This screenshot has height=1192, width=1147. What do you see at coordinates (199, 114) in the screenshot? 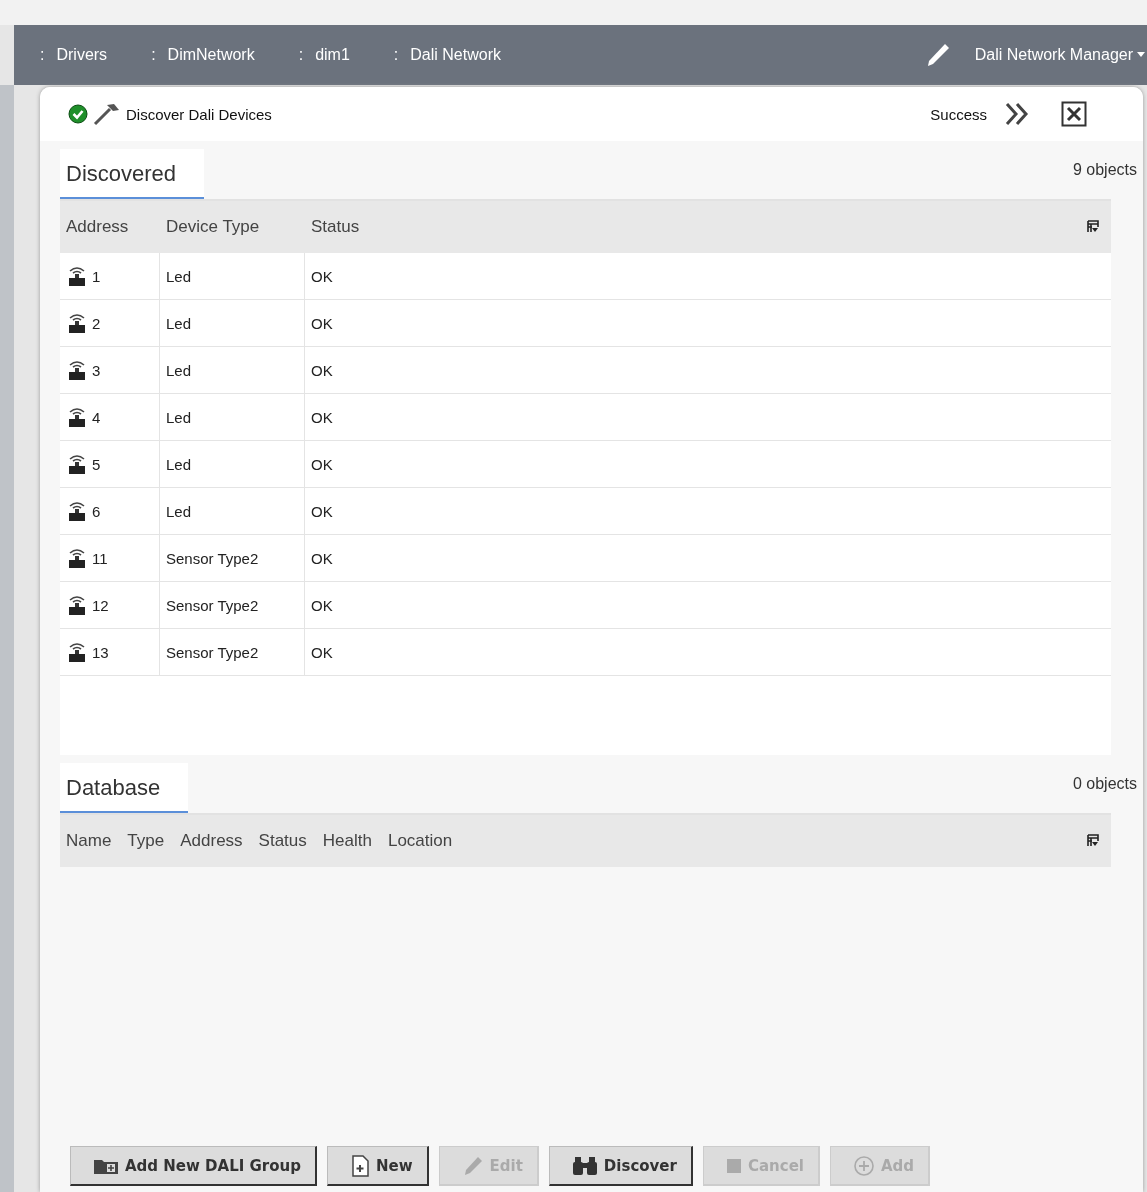
I see `job-title: Discover Dali Devices` at bounding box center [199, 114].